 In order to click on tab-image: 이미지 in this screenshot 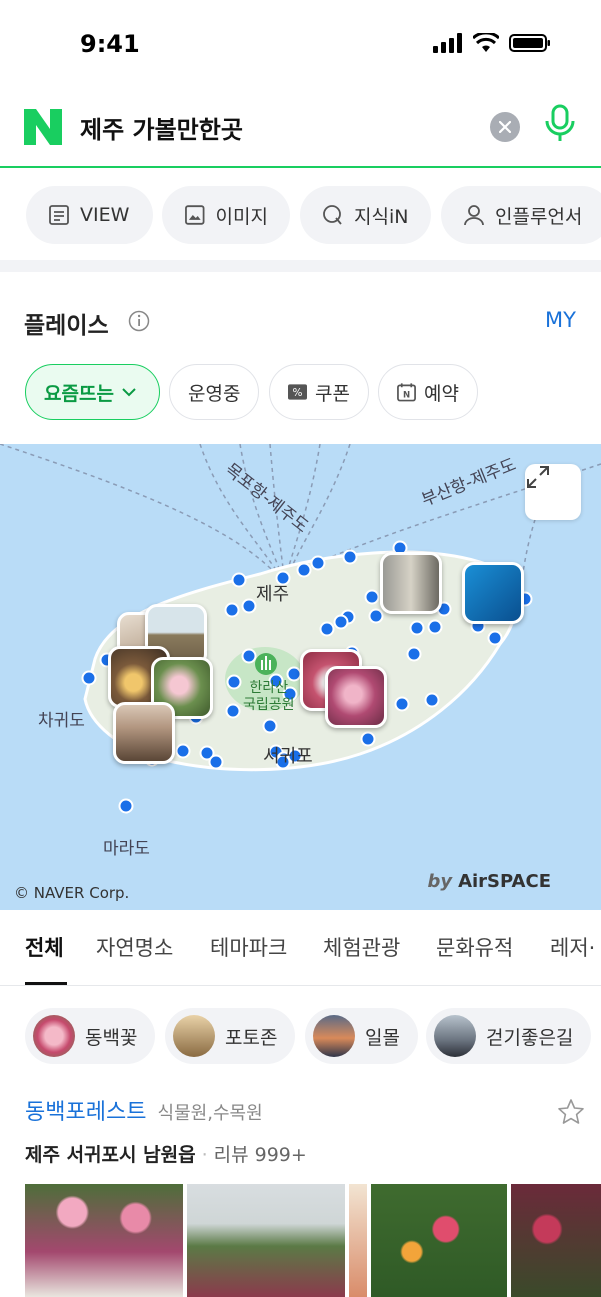, I will do `click(226, 215)`.